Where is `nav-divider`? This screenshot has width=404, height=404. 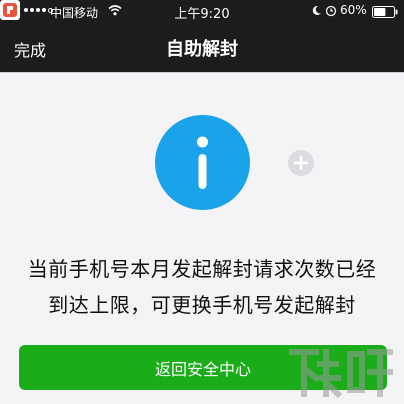 nav-divider is located at coordinates (202, 72).